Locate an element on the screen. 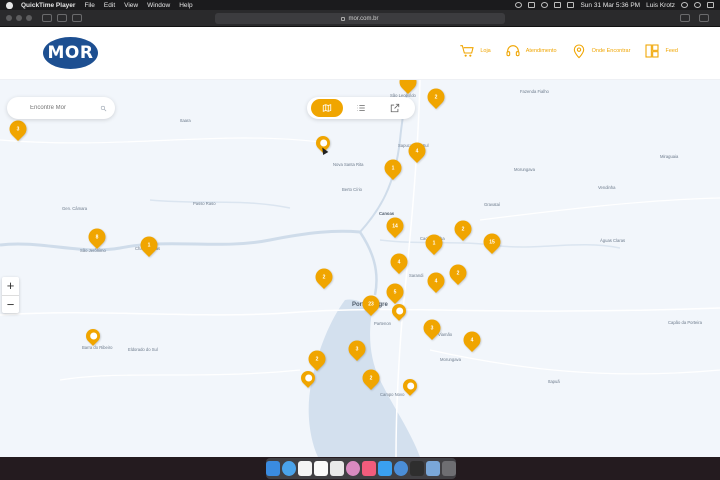 Image resolution: width=720 pixels, height=480 pixels. view-toggle is located at coordinates (361, 108).